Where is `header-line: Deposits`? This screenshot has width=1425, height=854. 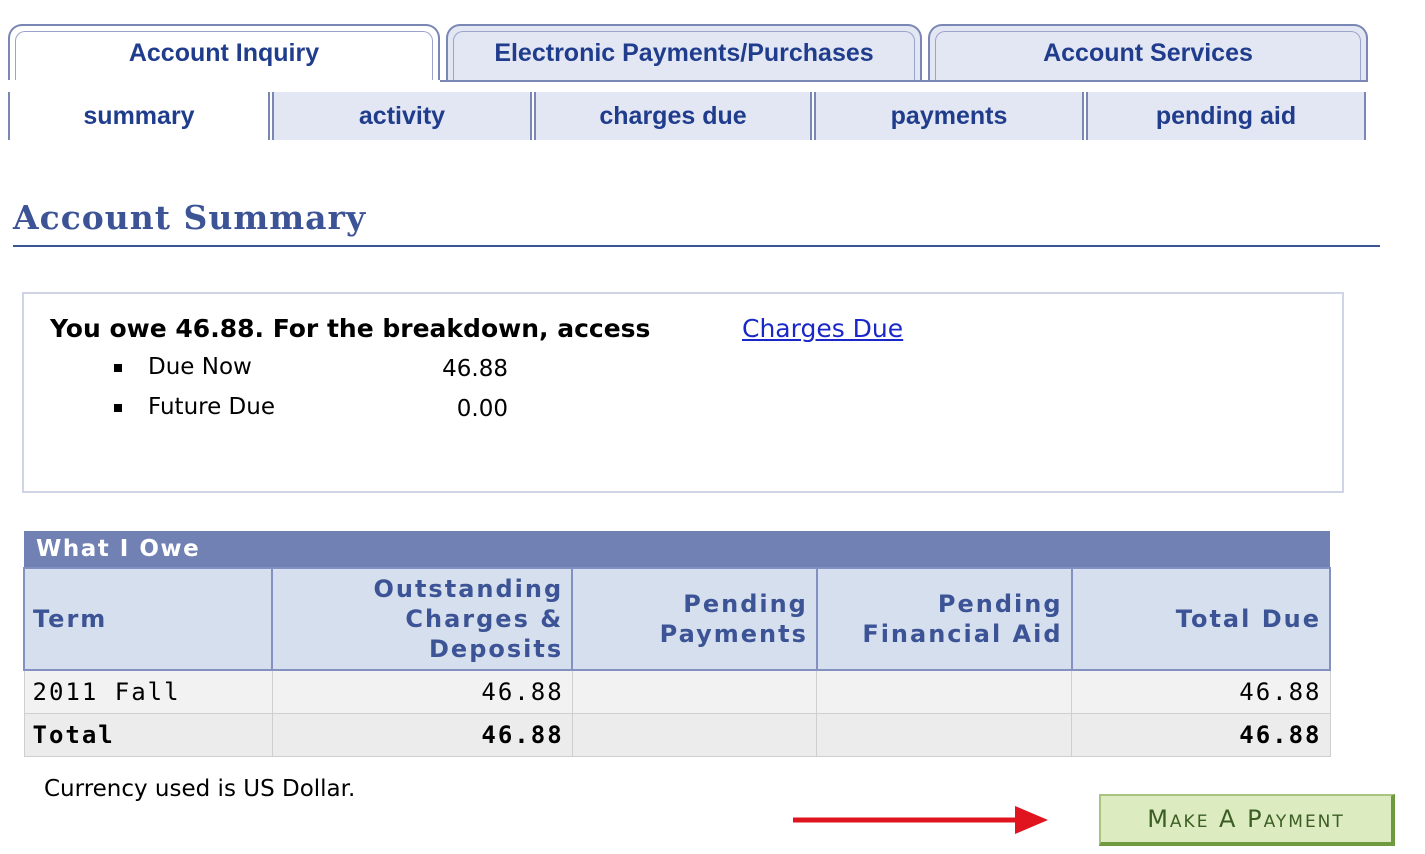 header-line: Deposits is located at coordinates (496, 649).